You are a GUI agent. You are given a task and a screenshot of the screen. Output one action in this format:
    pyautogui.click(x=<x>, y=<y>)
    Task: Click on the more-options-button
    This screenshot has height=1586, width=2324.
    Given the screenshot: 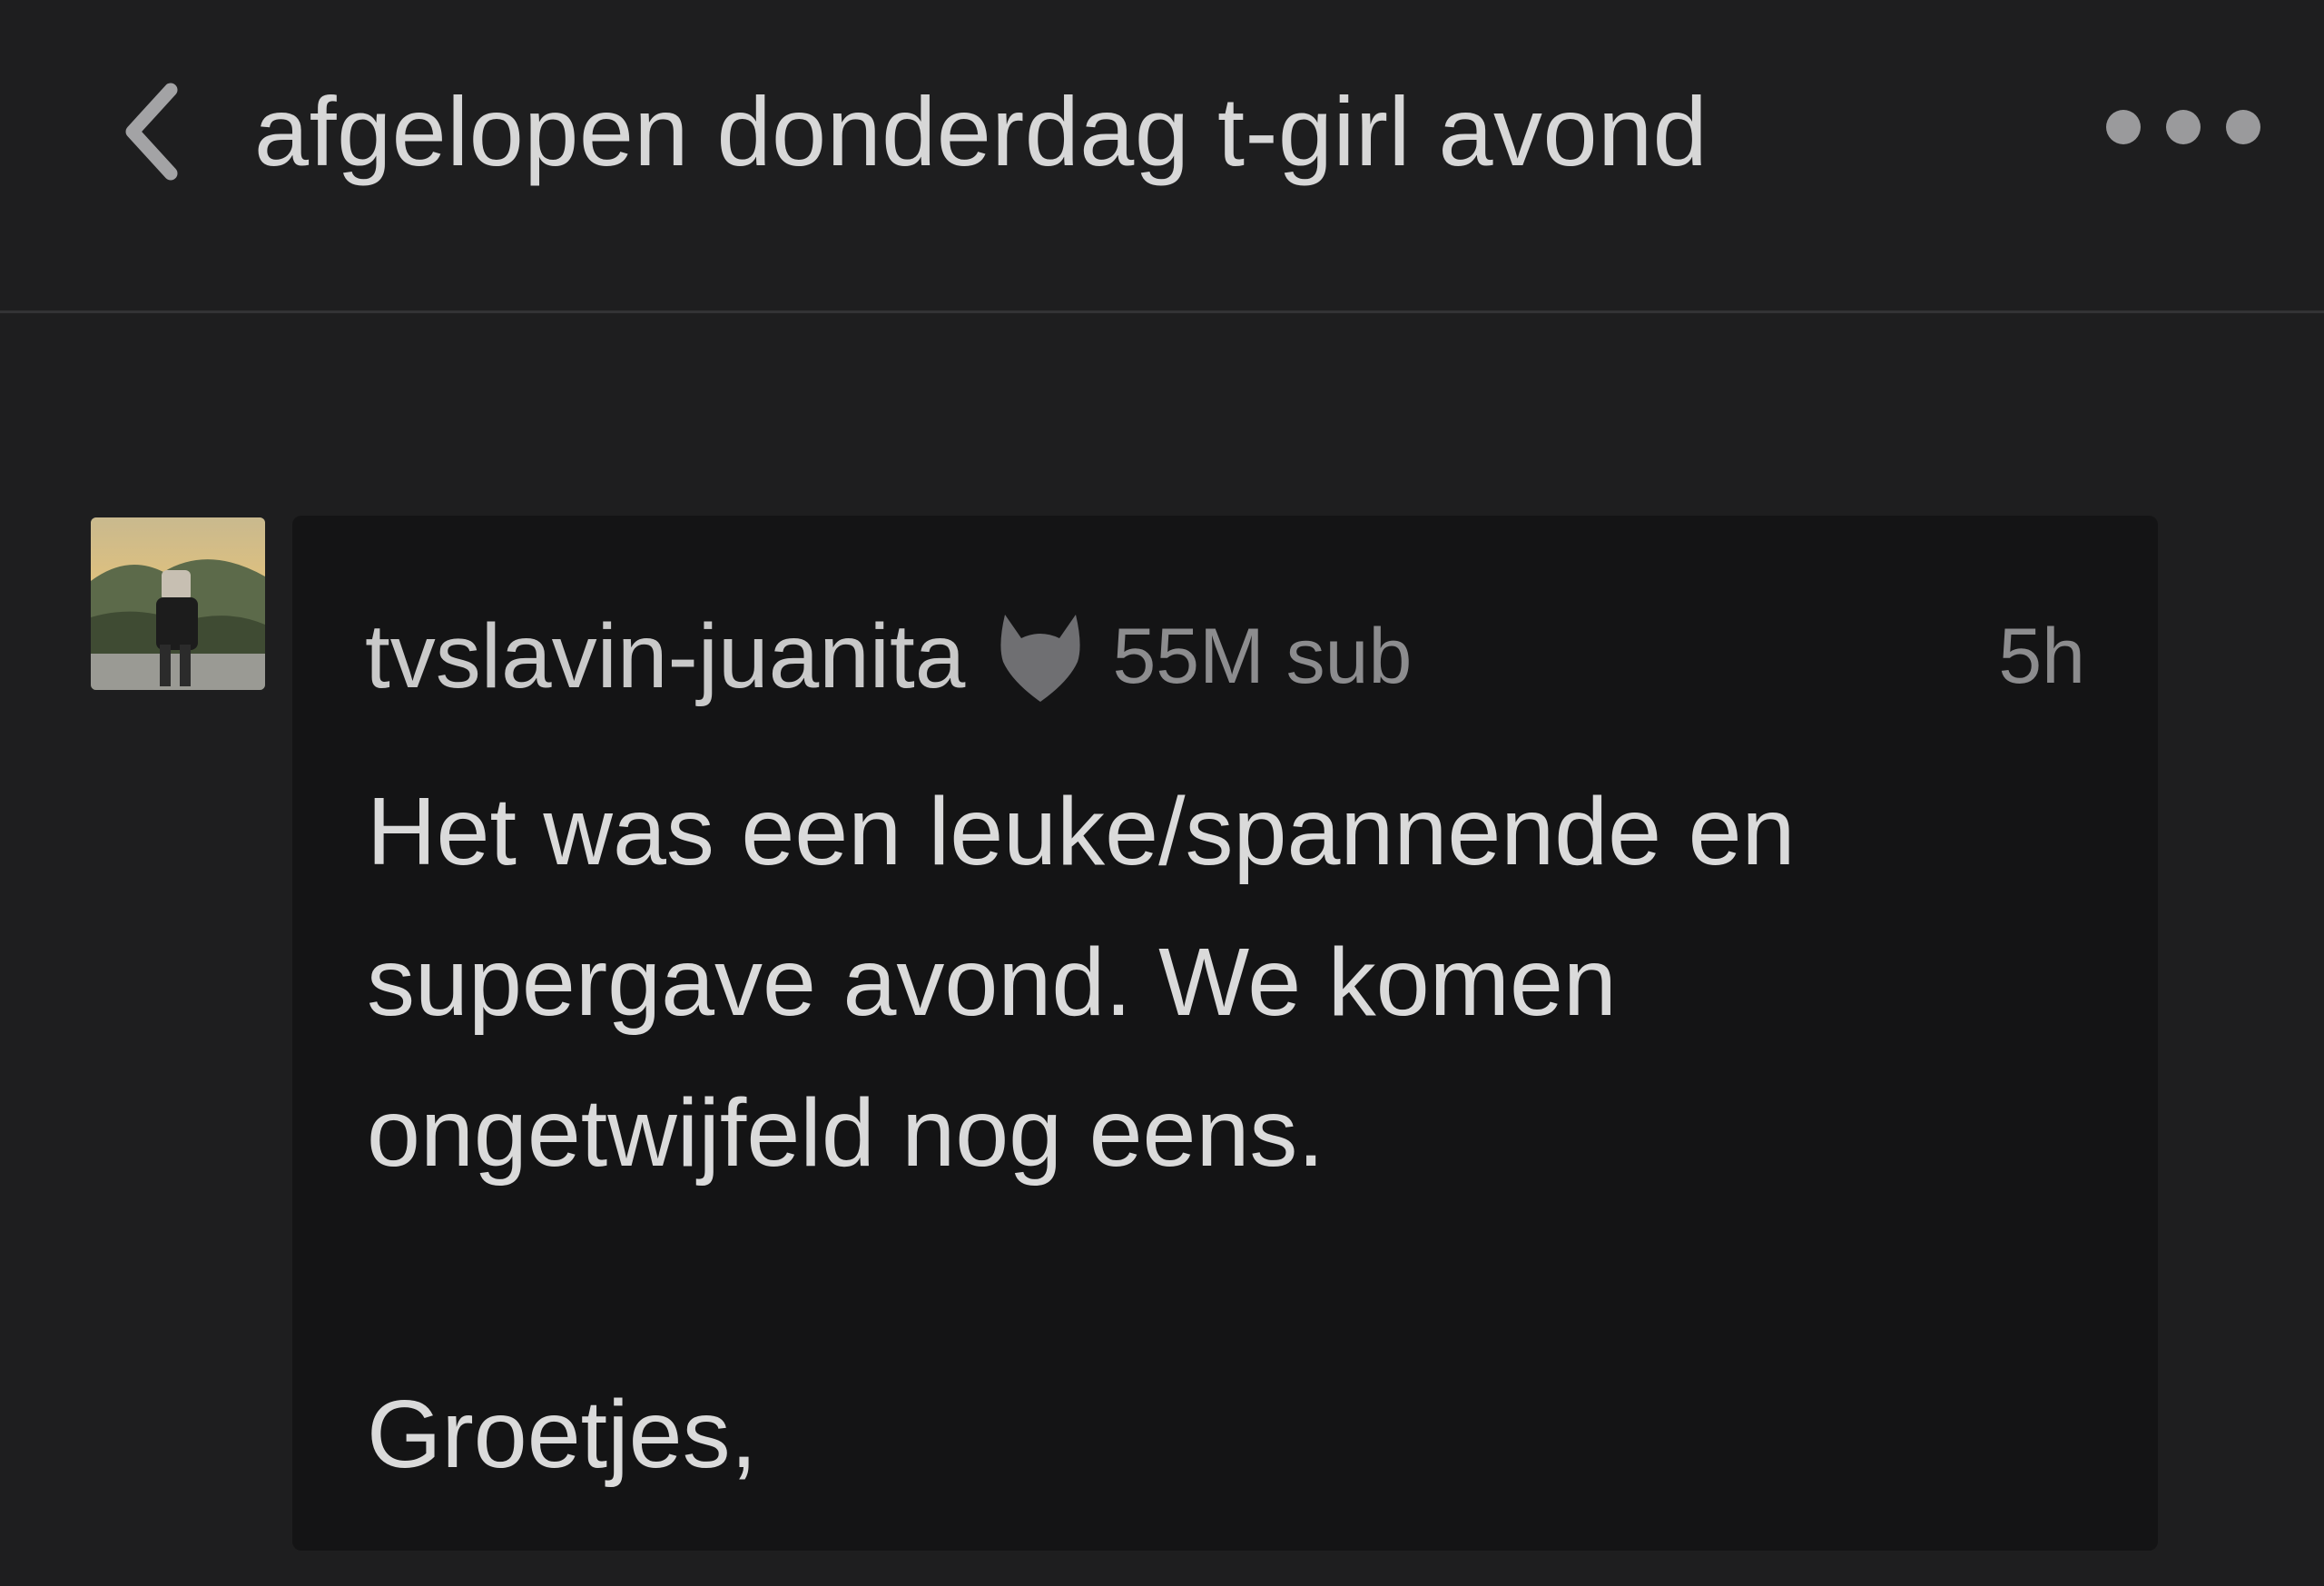 What is the action you would take?
    pyautogui.click(x=2183, y=127)
    